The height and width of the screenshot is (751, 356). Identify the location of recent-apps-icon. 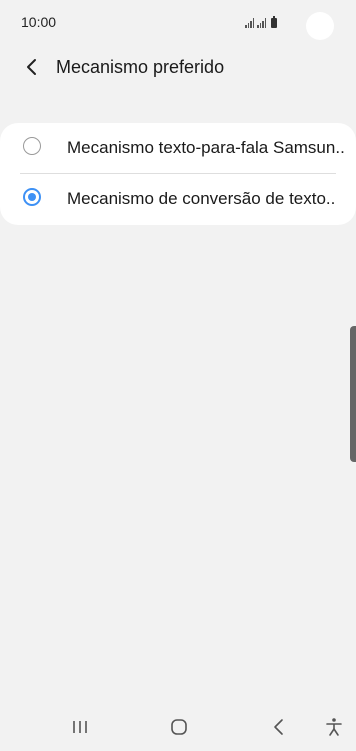
(80, 727).